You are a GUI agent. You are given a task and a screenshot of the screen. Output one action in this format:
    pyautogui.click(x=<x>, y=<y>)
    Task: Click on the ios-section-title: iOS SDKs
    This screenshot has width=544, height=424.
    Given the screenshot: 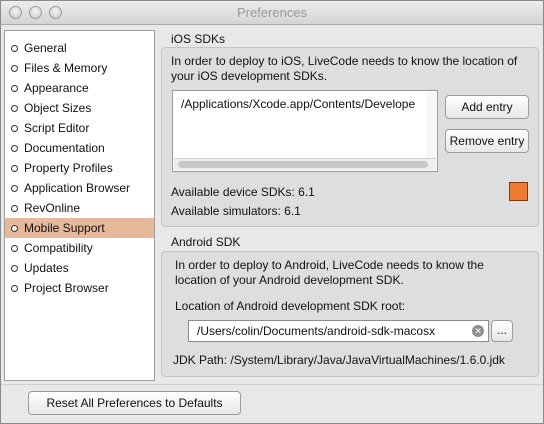 What is the action you would take?
    pyautogui.click(x=198, y=39)
    